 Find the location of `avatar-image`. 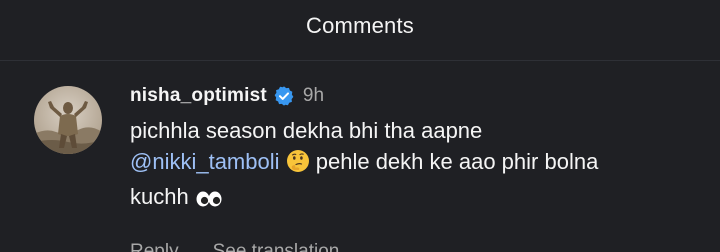

avatar-image is located at coordinates (68, 120).